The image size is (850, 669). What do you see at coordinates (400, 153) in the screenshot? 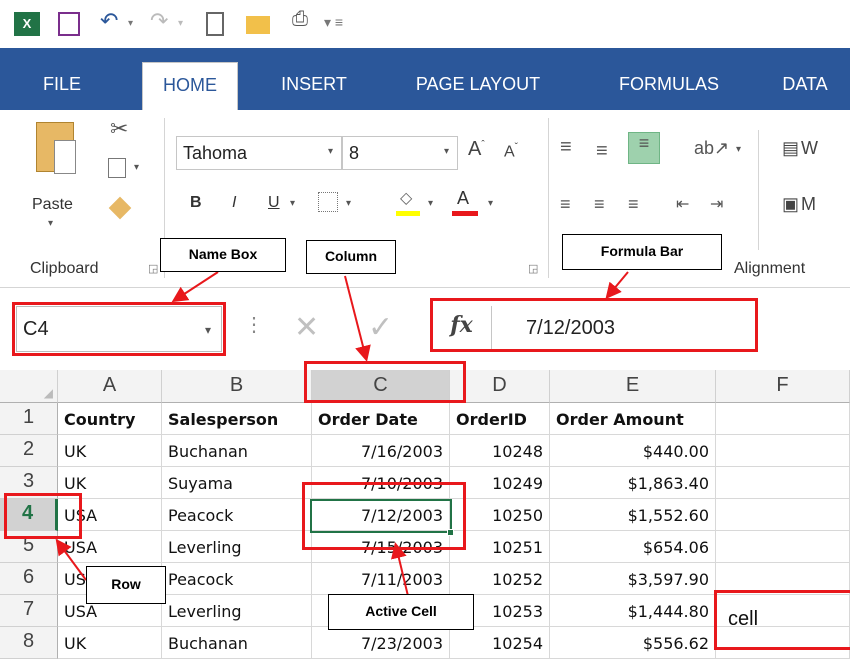
I see `font-size-select: 8 ▾` at bounding box center [400, 153].